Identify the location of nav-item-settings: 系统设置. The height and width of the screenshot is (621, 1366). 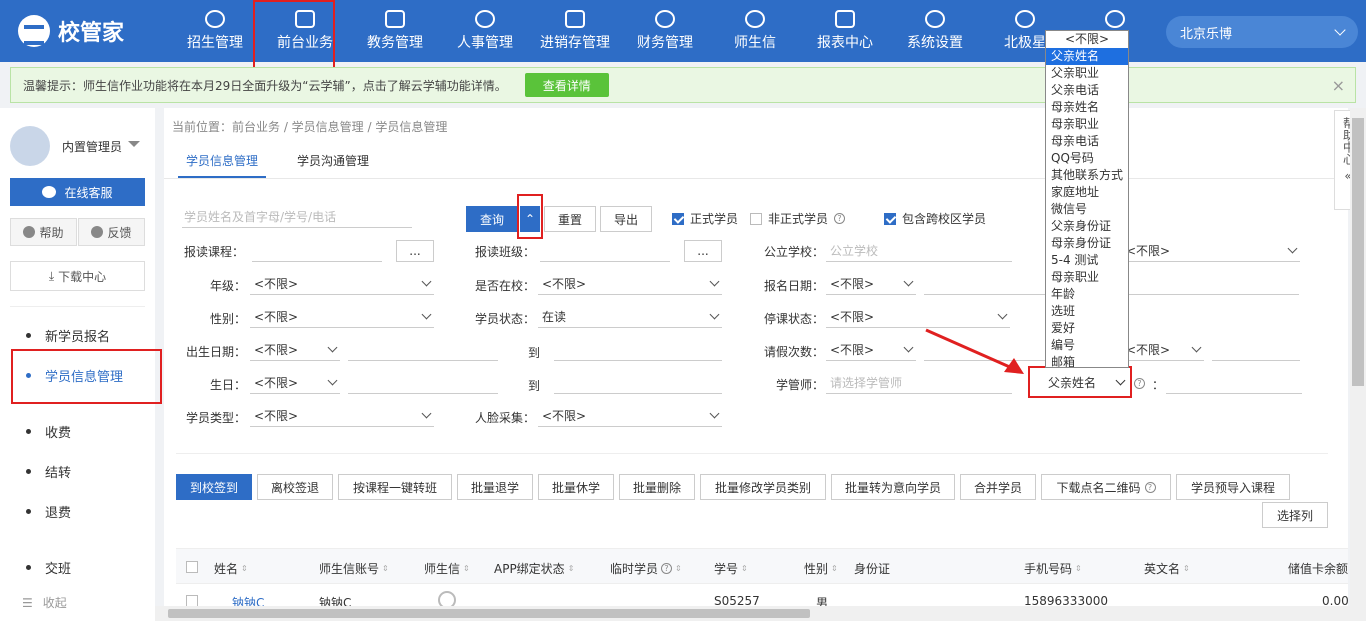
(935, 31).